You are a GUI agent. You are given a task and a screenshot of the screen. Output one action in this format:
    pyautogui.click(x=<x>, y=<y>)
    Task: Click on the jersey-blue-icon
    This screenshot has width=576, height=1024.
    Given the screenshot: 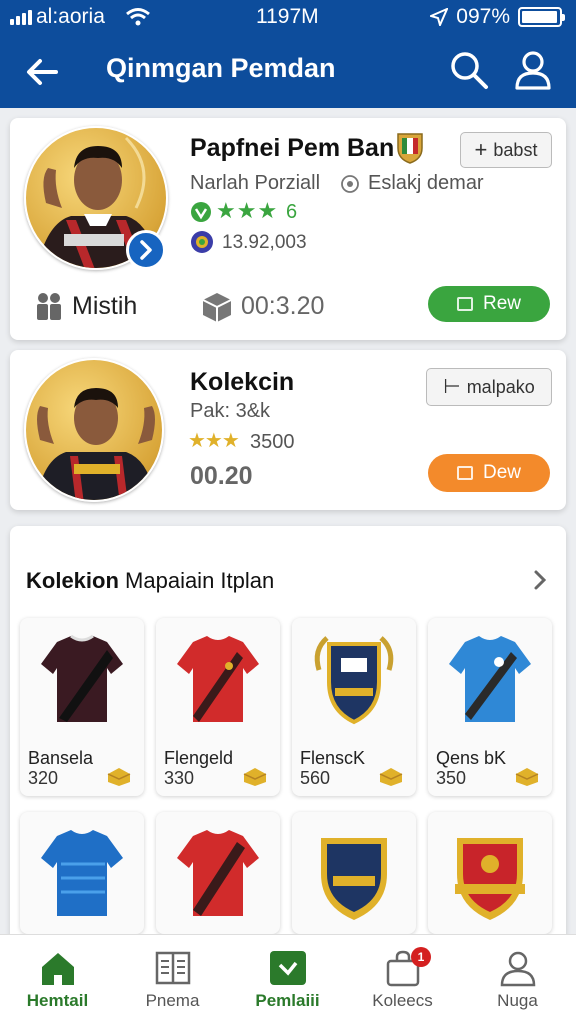 What is the action you would take?
    pyautogui.click(x=490, y=679)
    